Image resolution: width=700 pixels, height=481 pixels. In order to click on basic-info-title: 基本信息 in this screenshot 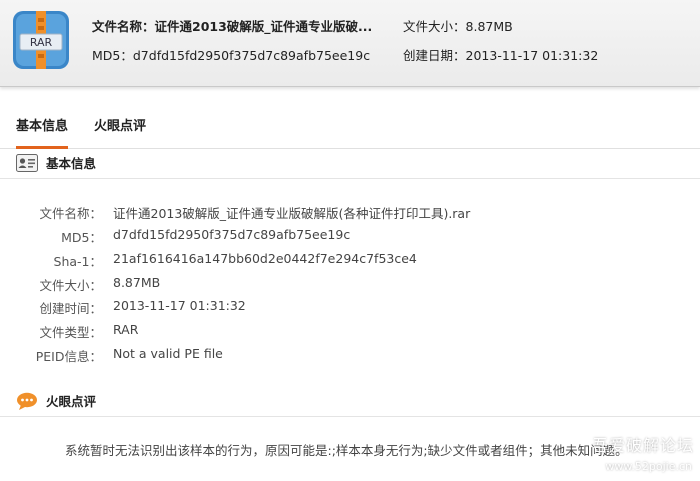, I will do `click(71, 163)`.